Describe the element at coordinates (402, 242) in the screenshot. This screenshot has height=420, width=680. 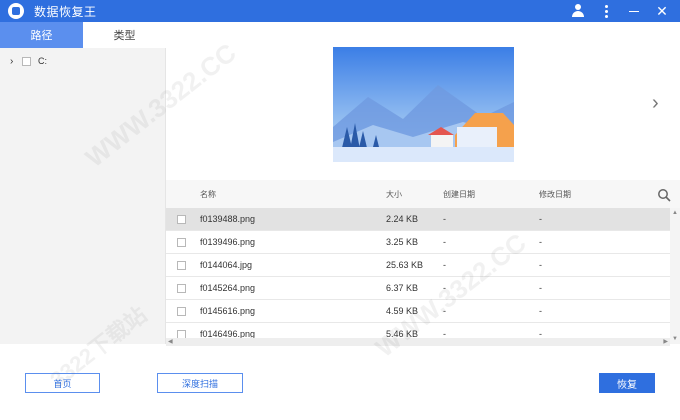
I see `file-size: 3.25 KB` at that location.